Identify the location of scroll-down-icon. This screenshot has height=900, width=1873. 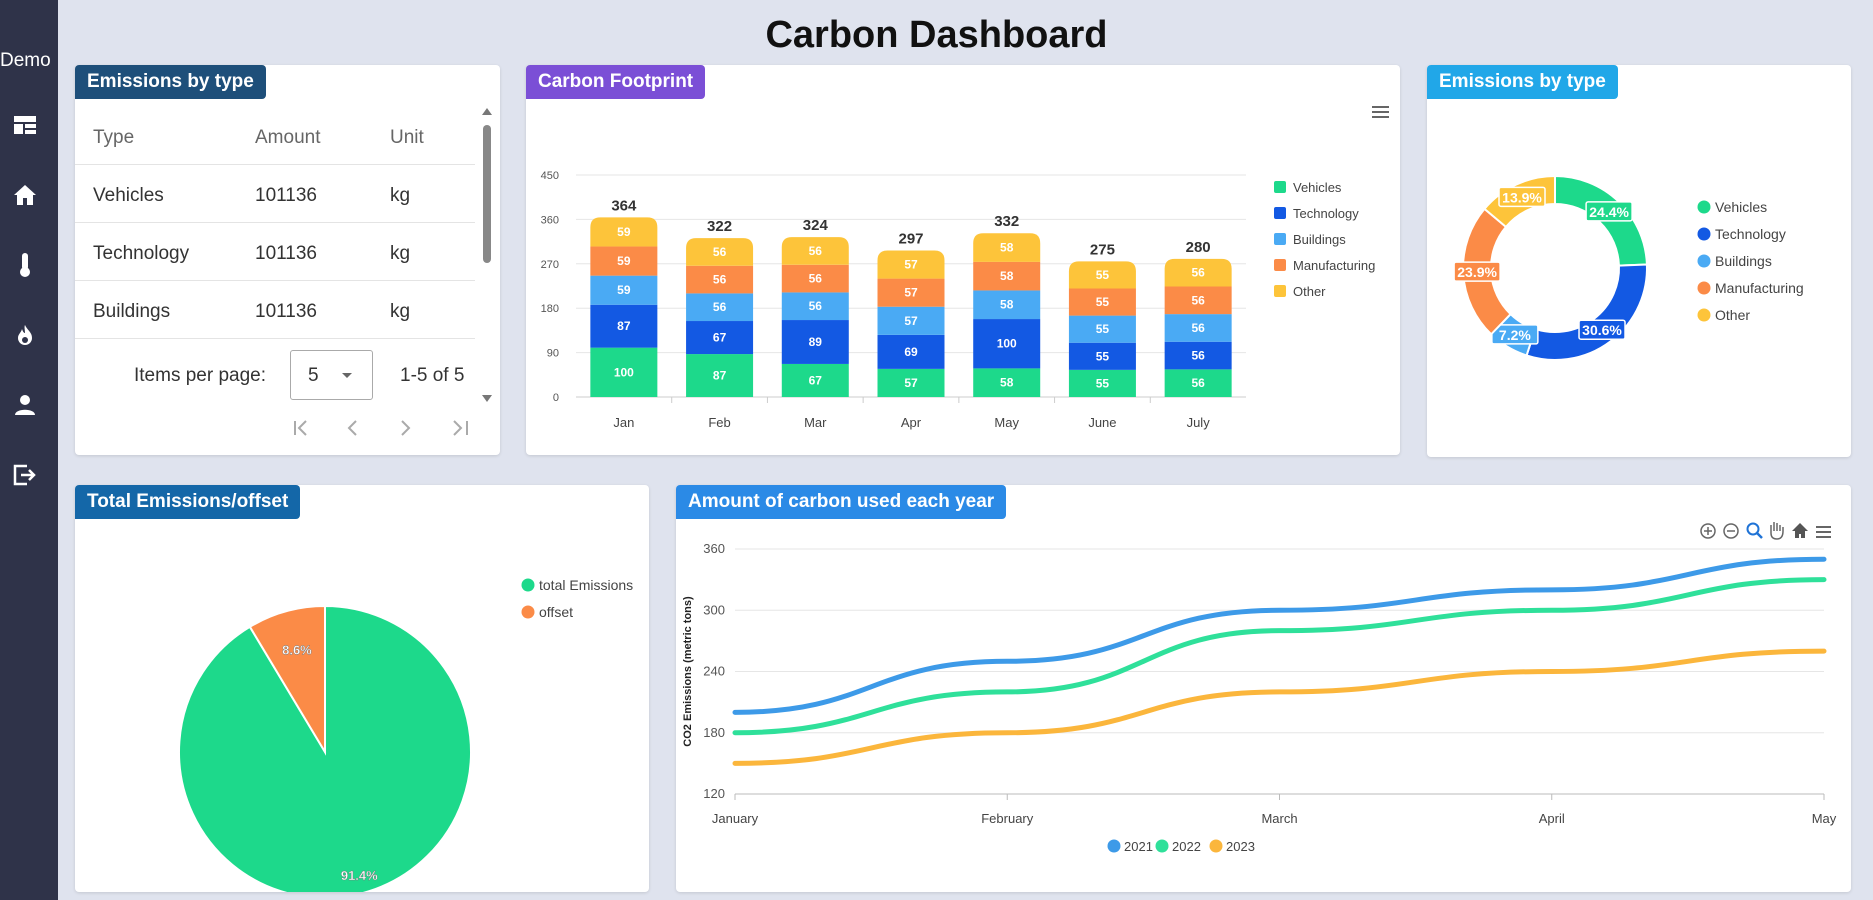
(487, 398).